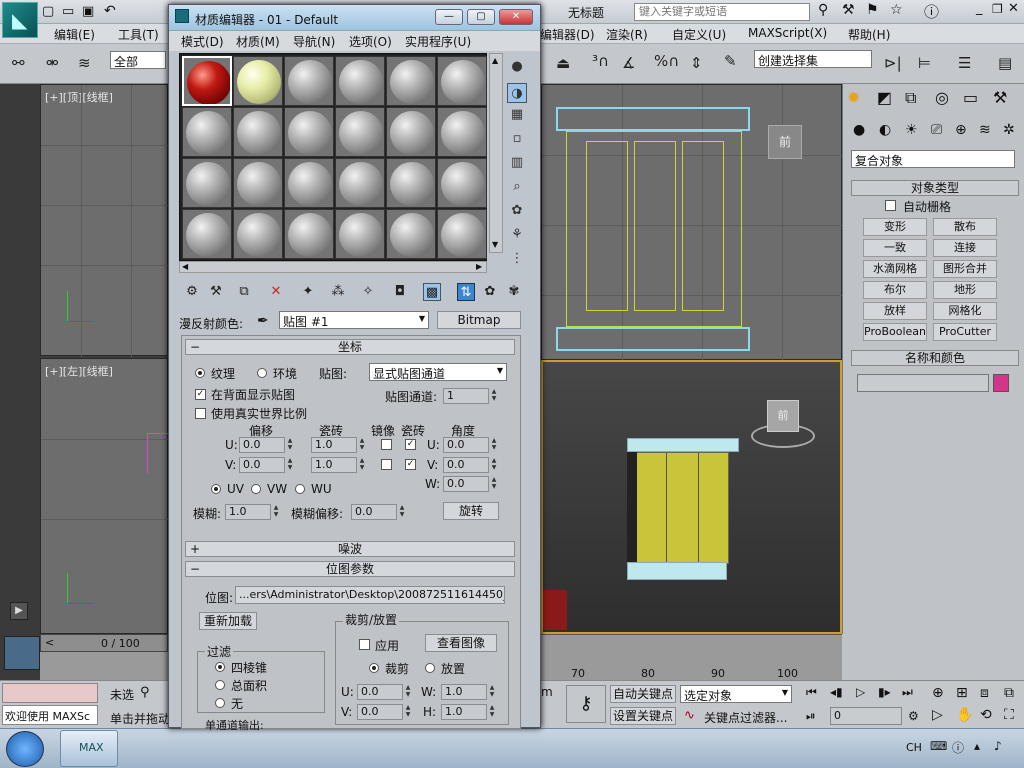 The image size is (1024, 768). Describe the element at coordinates (300, 489) in the screenshot. I see `wu-radio` at that location.